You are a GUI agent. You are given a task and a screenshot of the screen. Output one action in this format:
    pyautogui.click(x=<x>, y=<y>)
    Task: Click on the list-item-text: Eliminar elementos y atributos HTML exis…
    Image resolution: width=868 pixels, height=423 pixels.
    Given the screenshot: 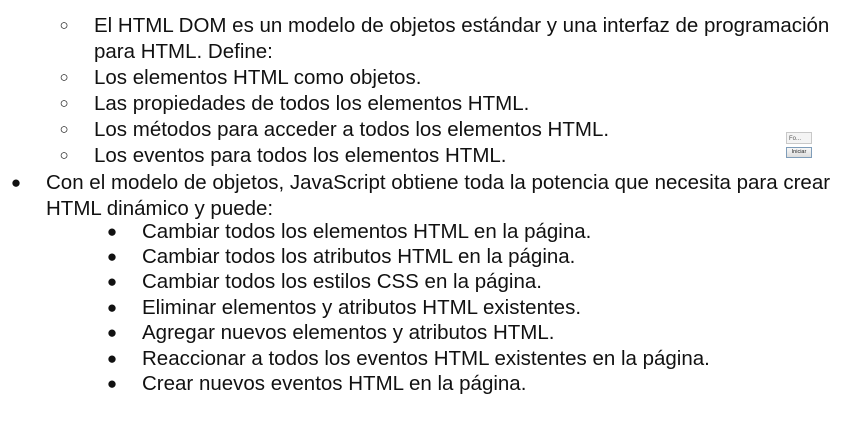 What is the action you would take?
    pyautogui.click(x=362, y=307)
    